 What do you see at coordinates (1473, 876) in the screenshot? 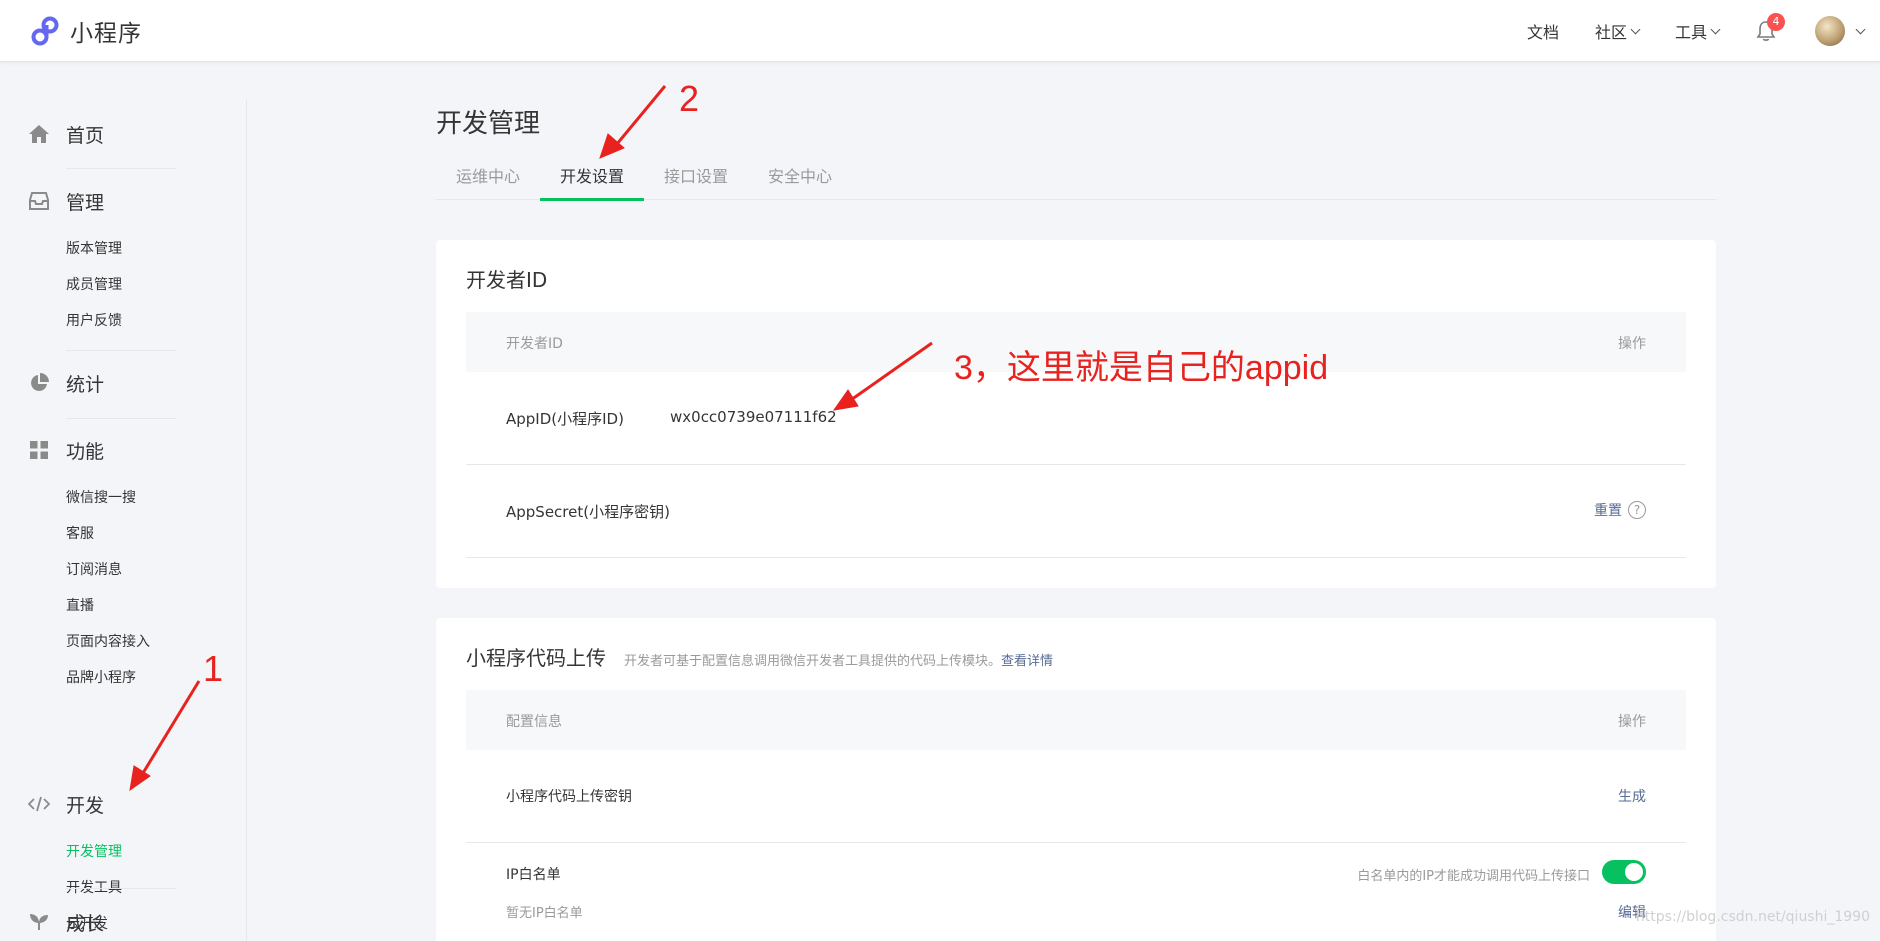
I see `ip-whitelist-hint: 白名单内的IP才能成功调用代码上传接口` at bounding box center [1473, 876].